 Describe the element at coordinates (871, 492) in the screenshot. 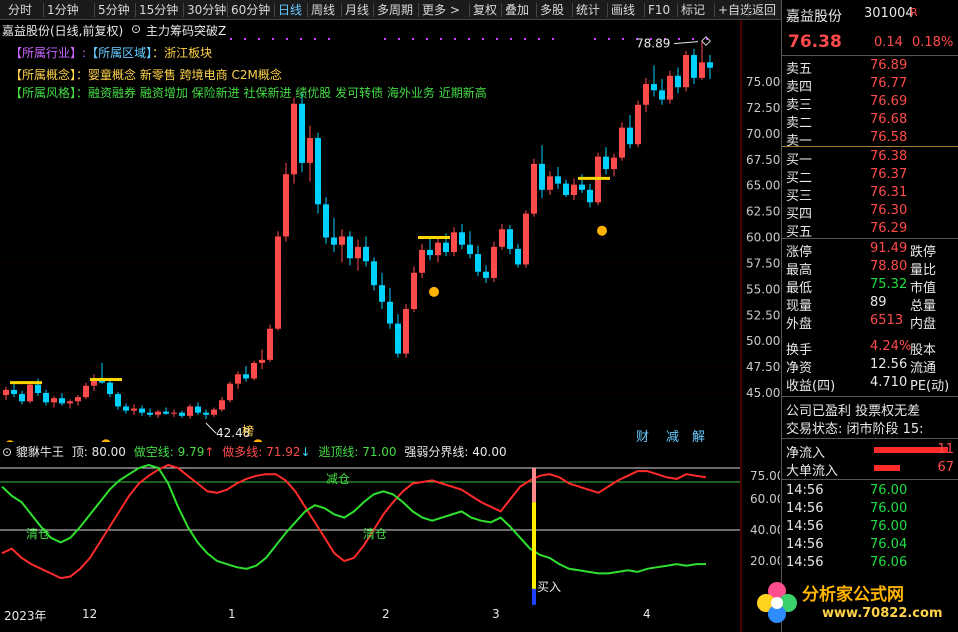

I see `tick-0-row: 14:56 76.00` at that location.